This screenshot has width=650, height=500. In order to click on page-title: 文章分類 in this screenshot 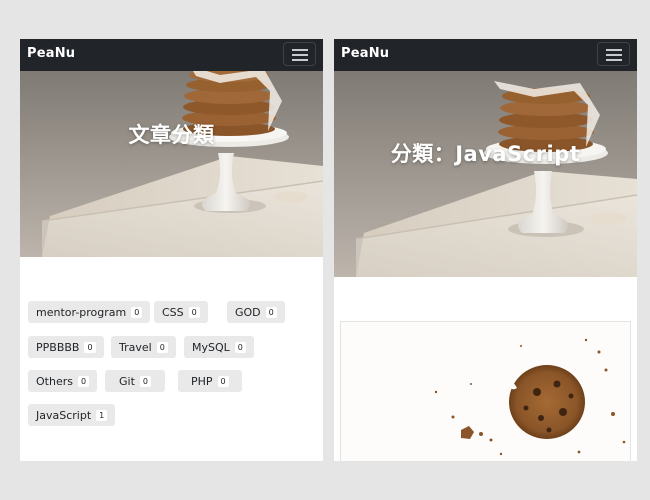, I will do `click(171, 135)`.